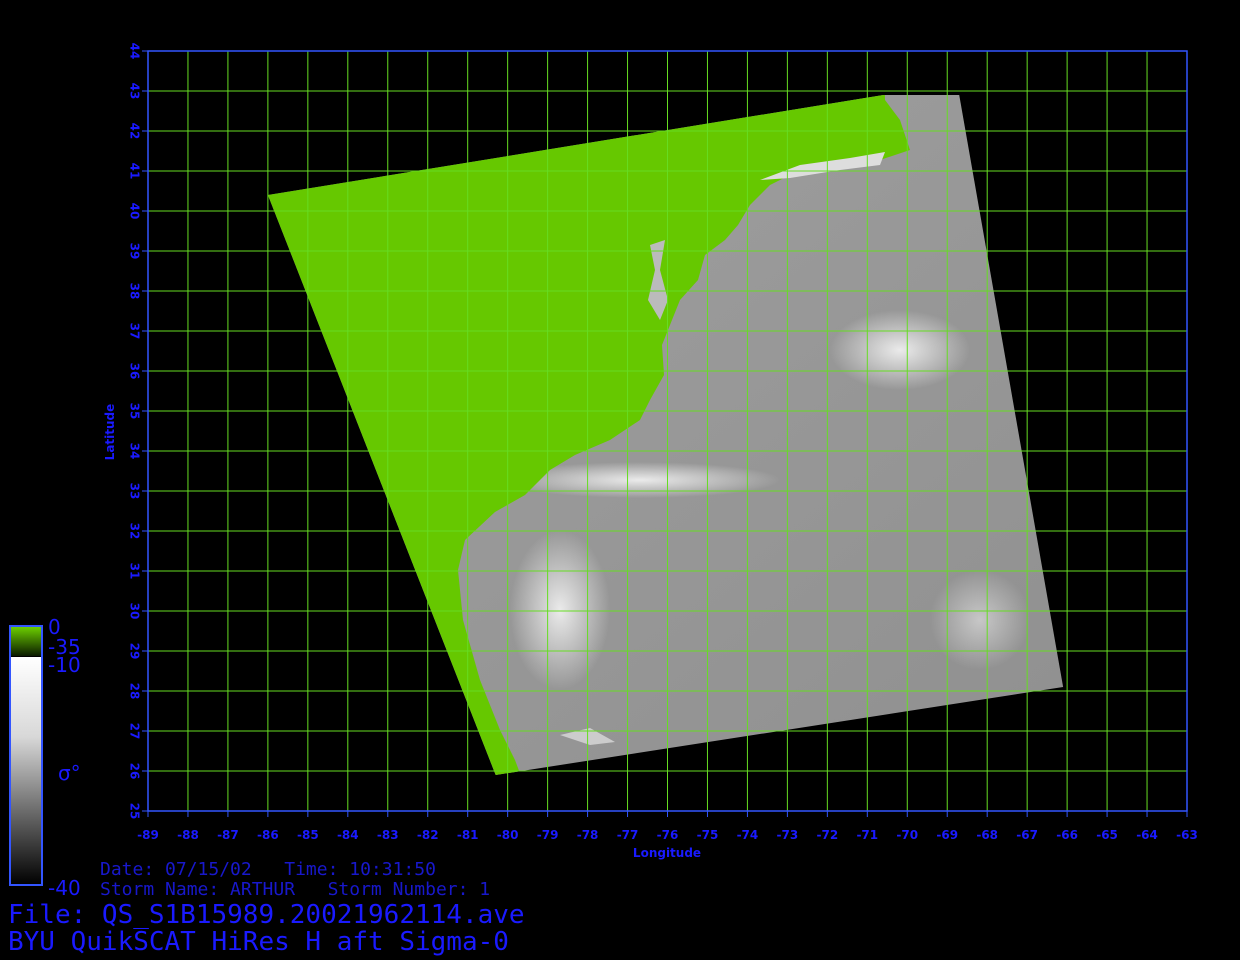  I want to click on y-tick-label: 41, so click(135, 171).